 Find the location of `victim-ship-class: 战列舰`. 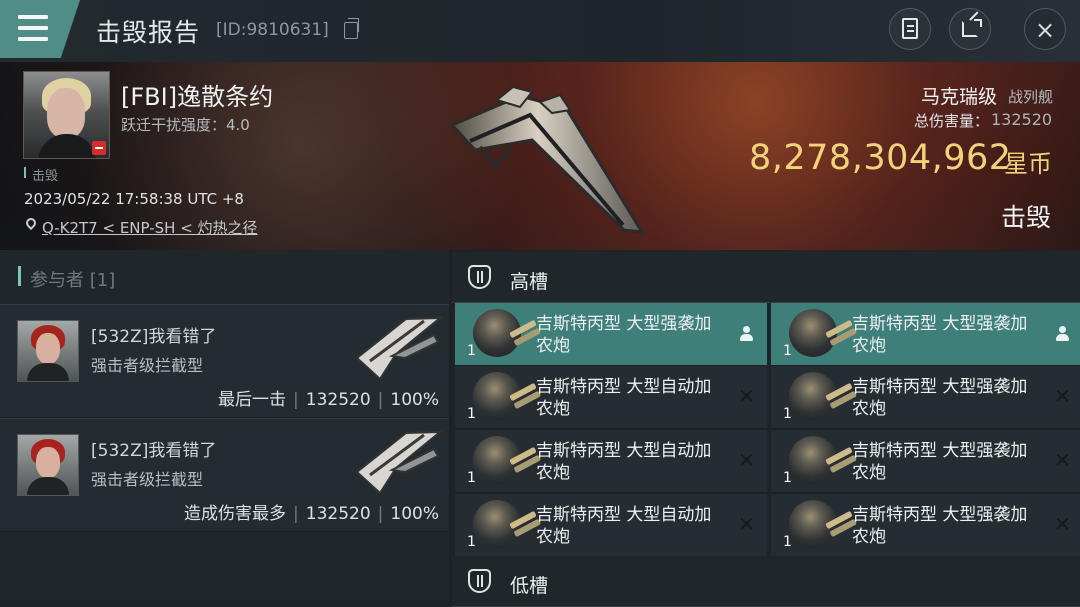

victim-ship-class: 战列舰 is located at coordinates (1031, 97).